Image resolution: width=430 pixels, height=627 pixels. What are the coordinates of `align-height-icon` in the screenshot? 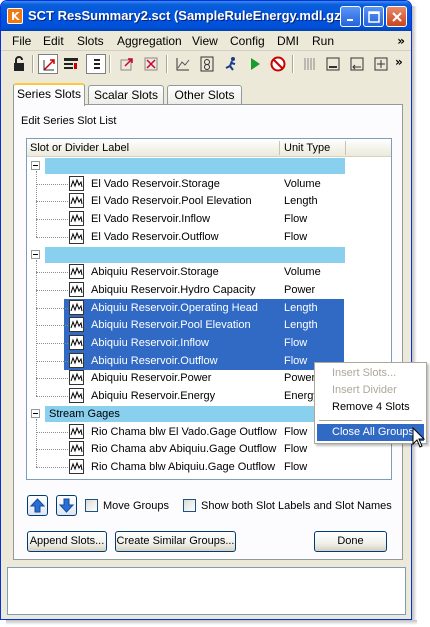 It's located at (357, 64).